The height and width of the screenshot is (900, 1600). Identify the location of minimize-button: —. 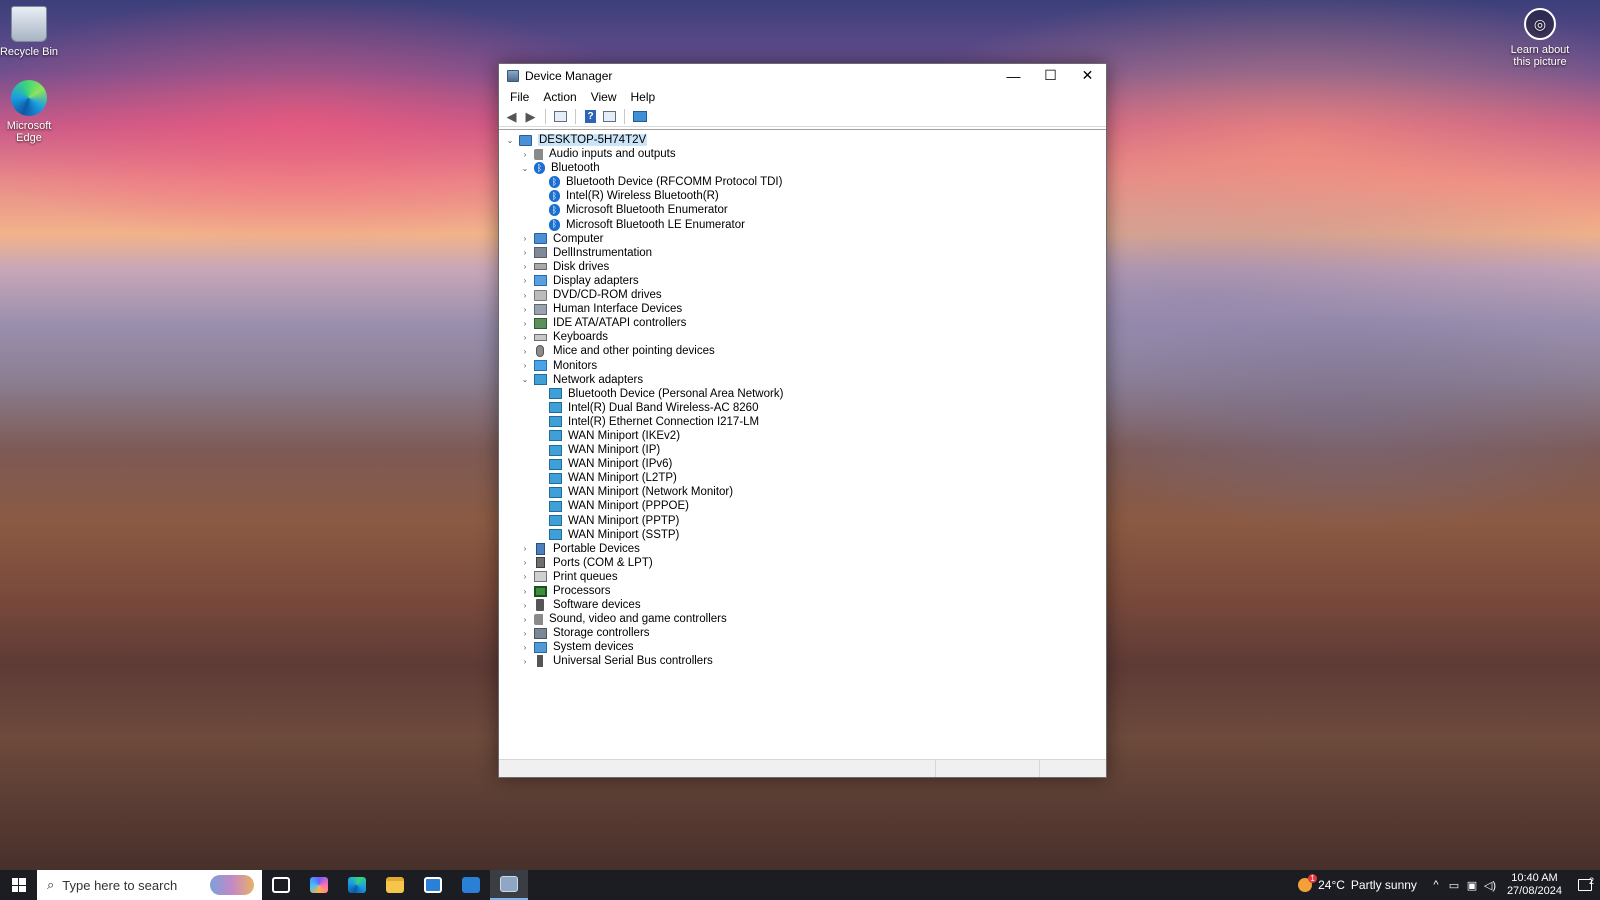
(1013, 75).